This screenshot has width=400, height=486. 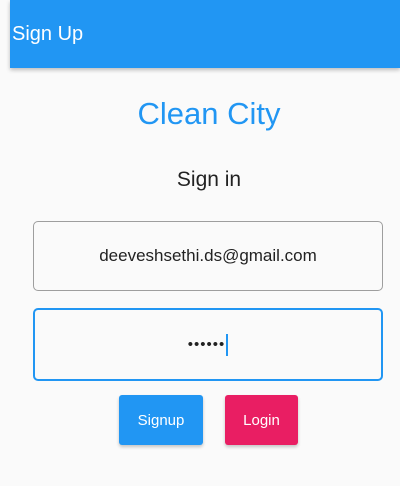 I want to click on text-cursor, so click(x=227, y=344).